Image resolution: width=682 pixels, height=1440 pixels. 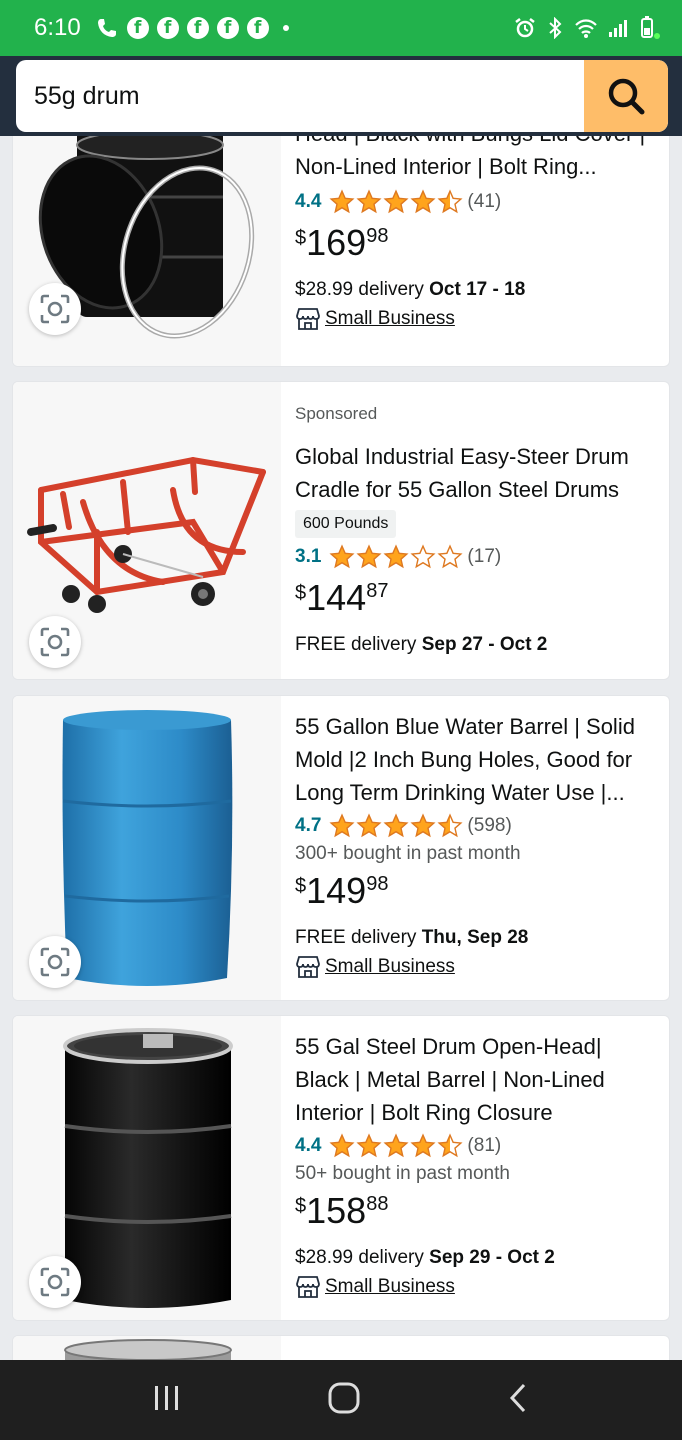 I want to click on product-card, so click(x=341, y=1347).